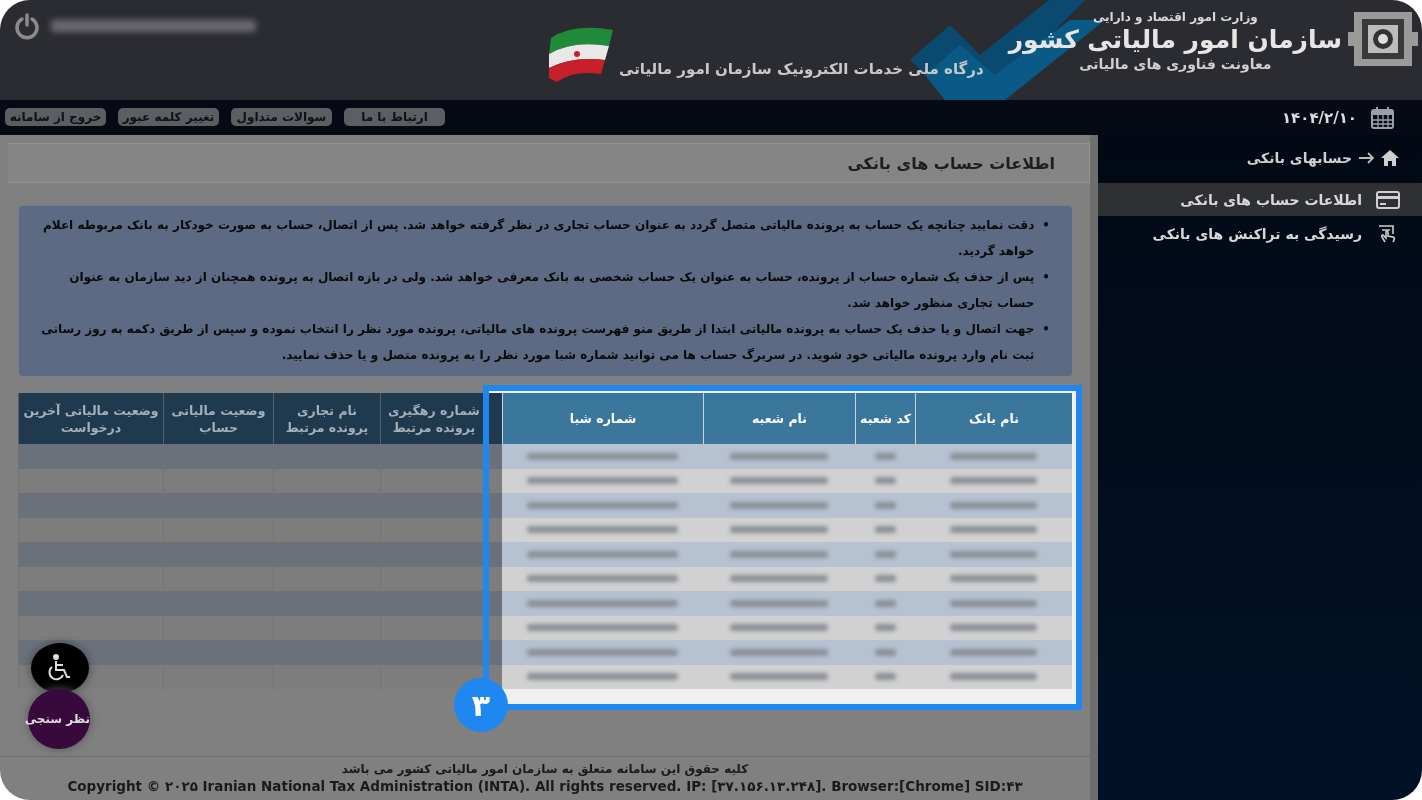  What do you see at coordinates (1175, 40) in the screenshot?
I see `organization-name: سازمان امور مالیاتی کشور` at bounding box center [1175, 40].